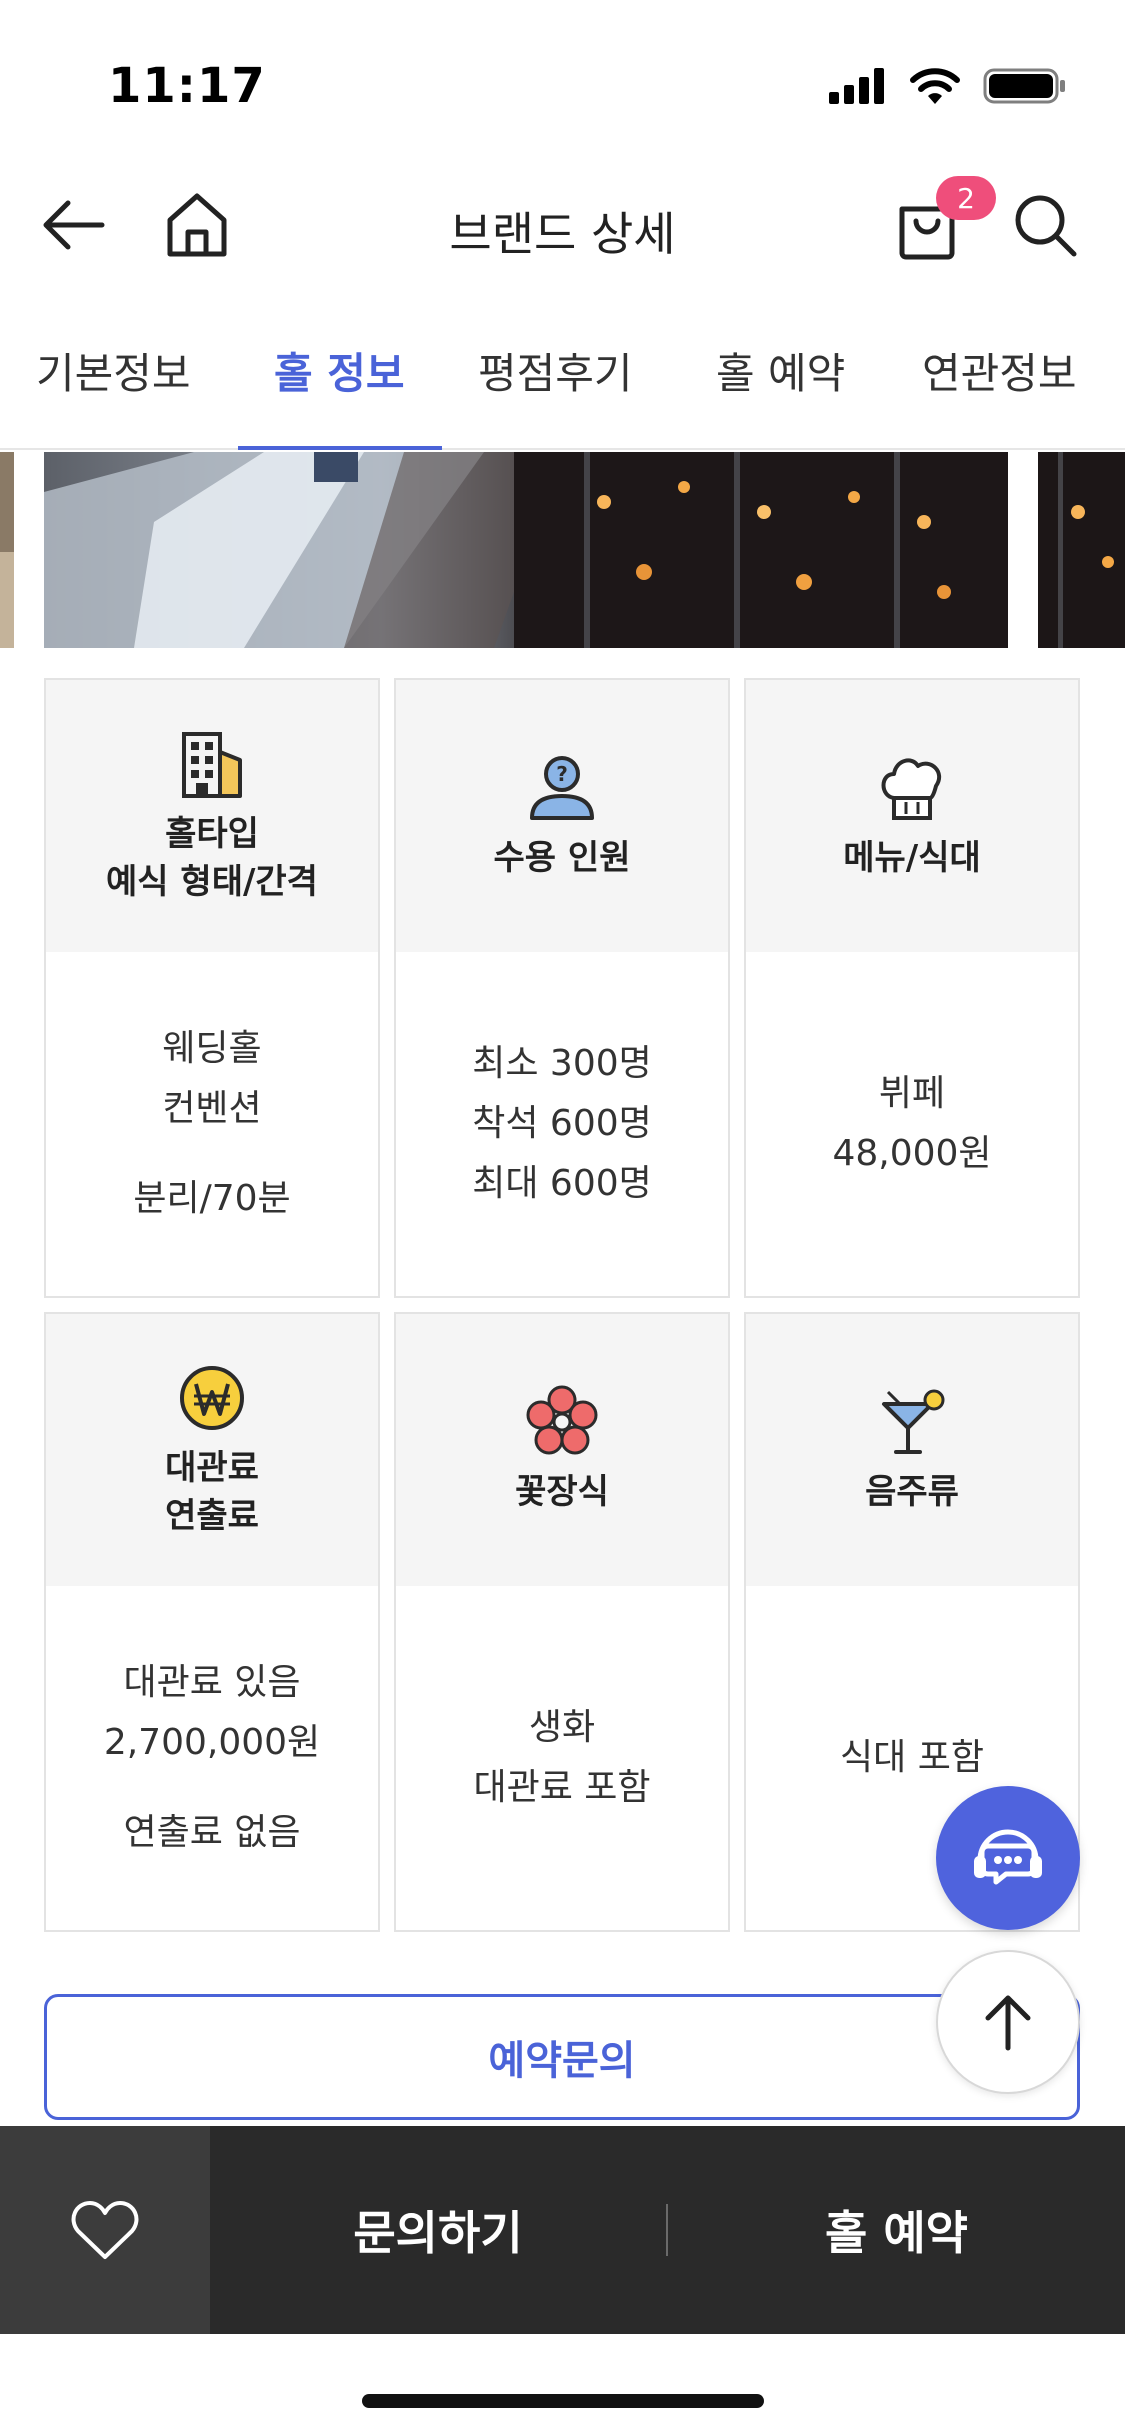 This screenshot has height=2436, width=1125. Describe the element at coordinates (913, 1421) in the screenshot. I see `cocktail-icon` at that location.